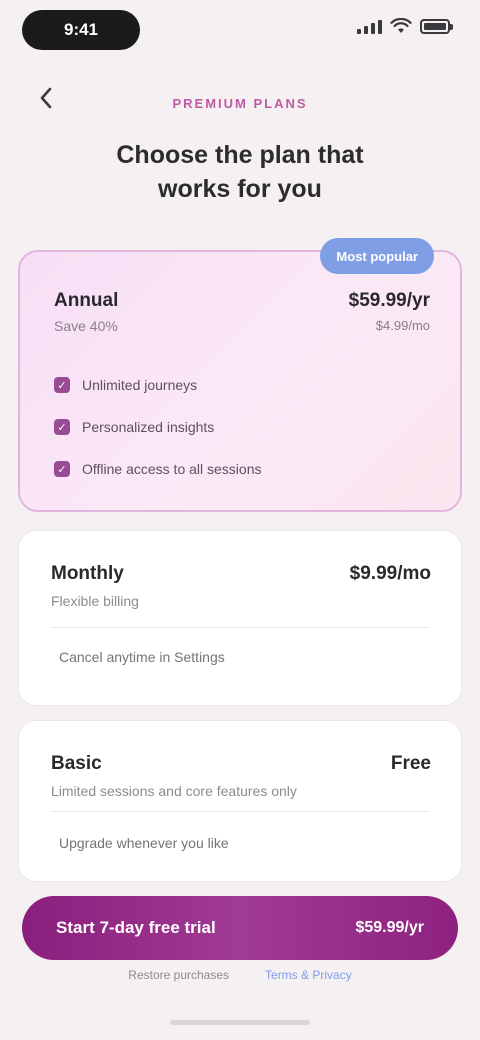 This screenshot has width=480, height=1040. What do you see at coordinates (389, 927) in the screenshot?
I see `cta-price: $59.99/yr` at bounding box center [389, 927].